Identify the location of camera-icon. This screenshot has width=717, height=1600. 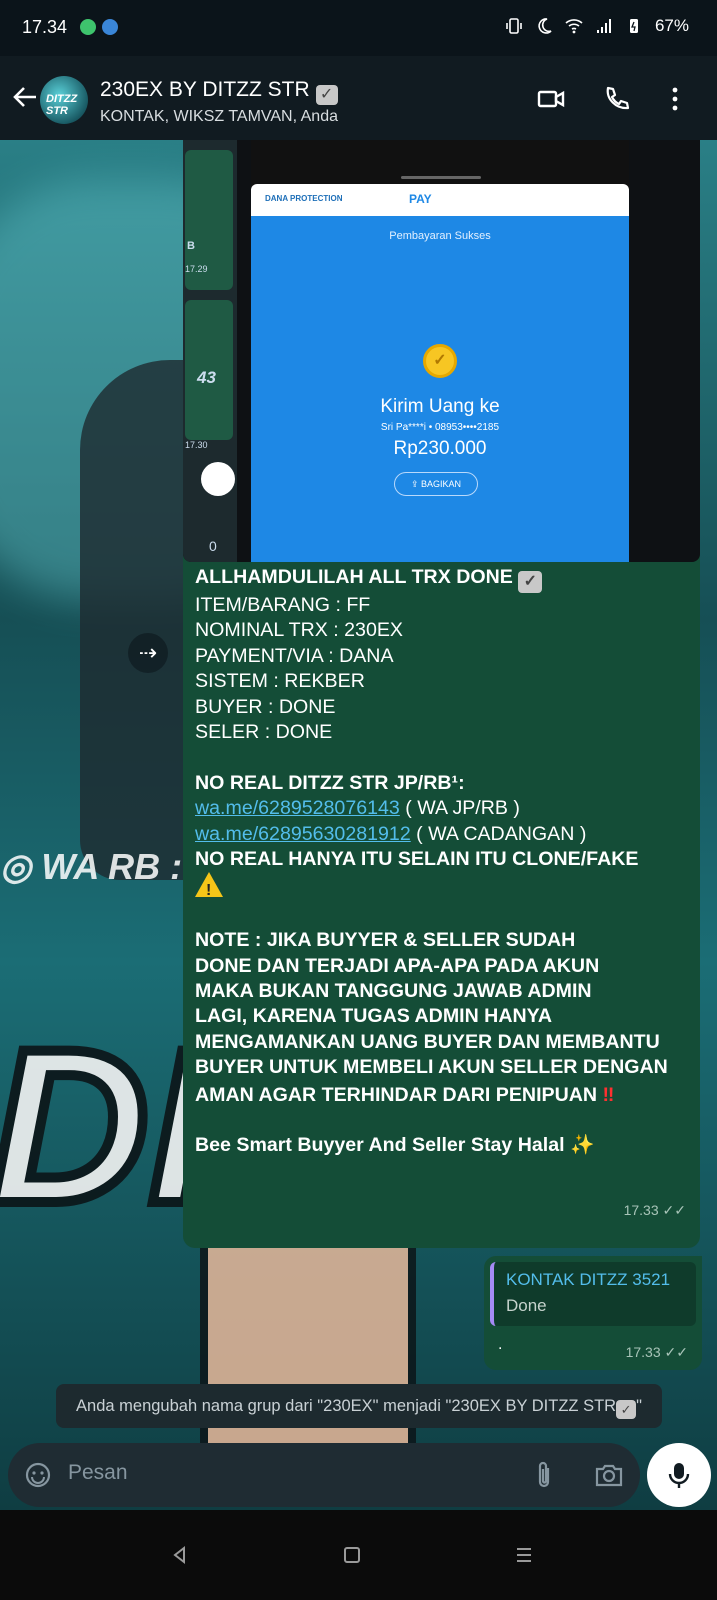
(609, 1475).